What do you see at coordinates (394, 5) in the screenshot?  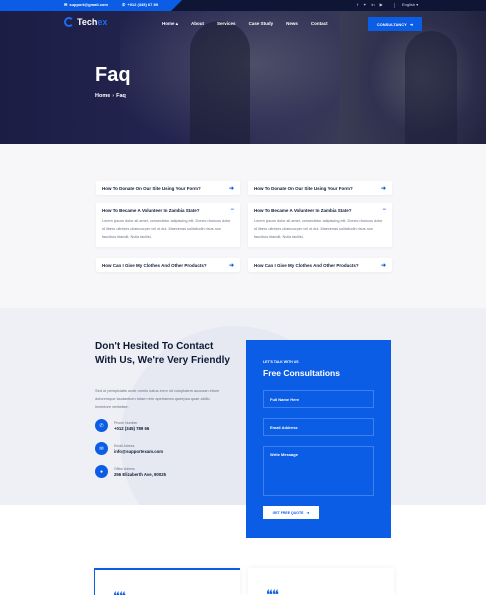 I see `divider` at bounding box center [394, 5].